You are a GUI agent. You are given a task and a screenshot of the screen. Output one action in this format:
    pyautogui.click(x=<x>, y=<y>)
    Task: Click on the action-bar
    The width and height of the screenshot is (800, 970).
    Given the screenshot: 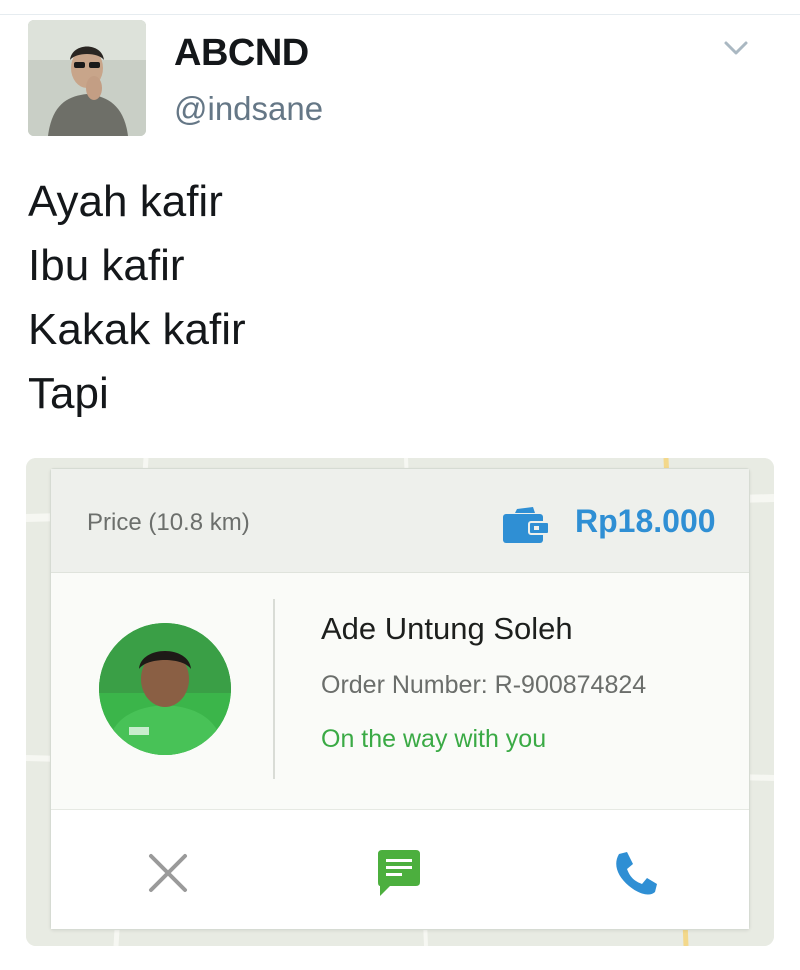 What is the action you would take?
    pyautogui.click(x=400, y=869)
    